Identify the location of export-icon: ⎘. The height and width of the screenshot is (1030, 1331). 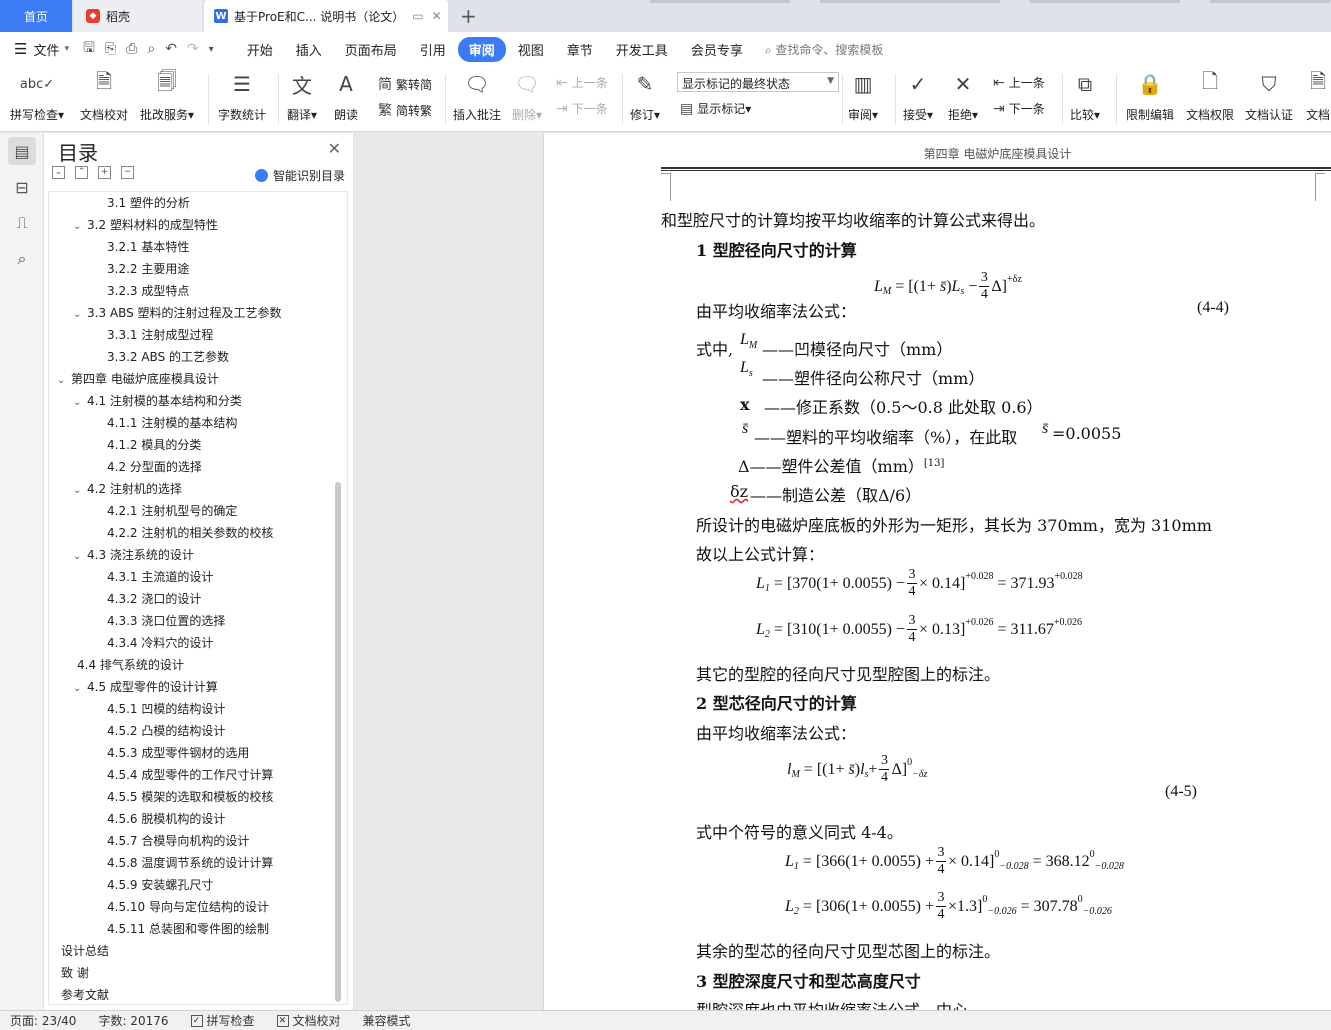
(110, 49).